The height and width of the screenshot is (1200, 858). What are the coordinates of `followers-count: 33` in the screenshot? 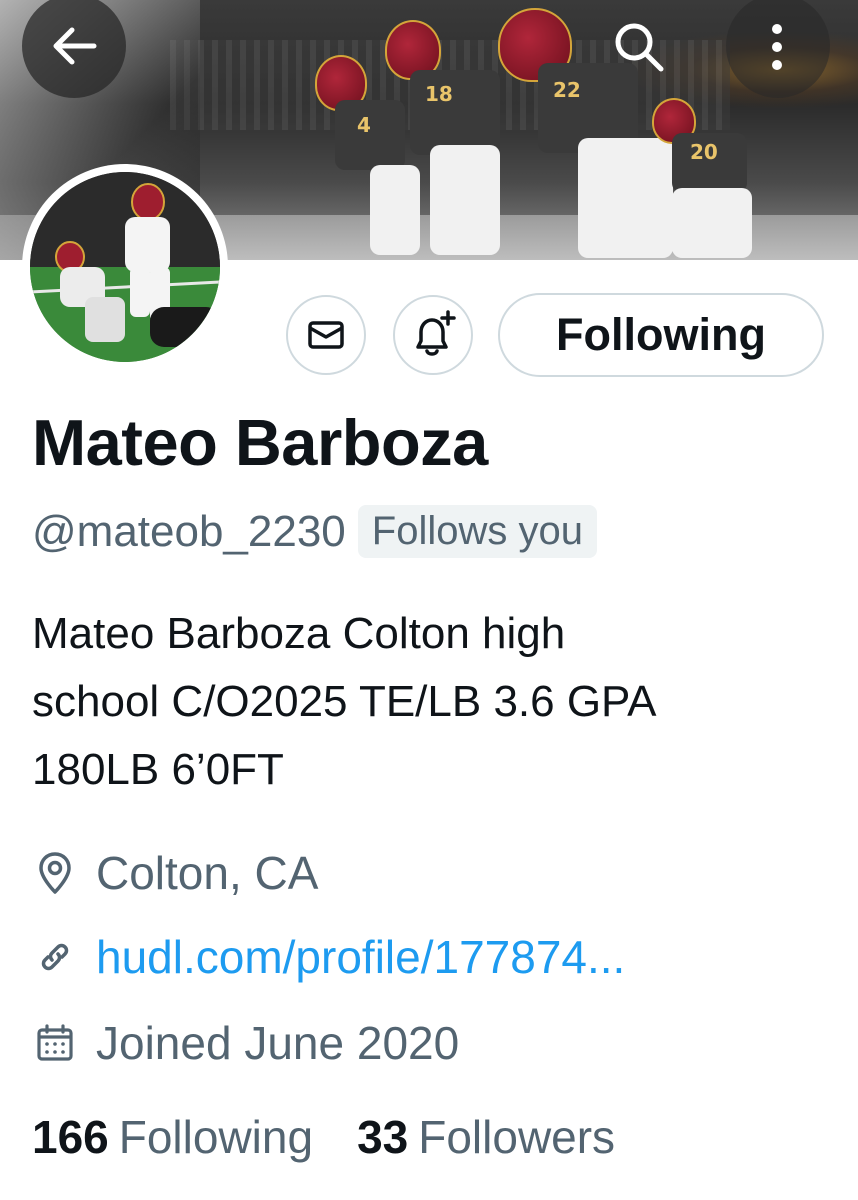 It's located at (383, 1137).